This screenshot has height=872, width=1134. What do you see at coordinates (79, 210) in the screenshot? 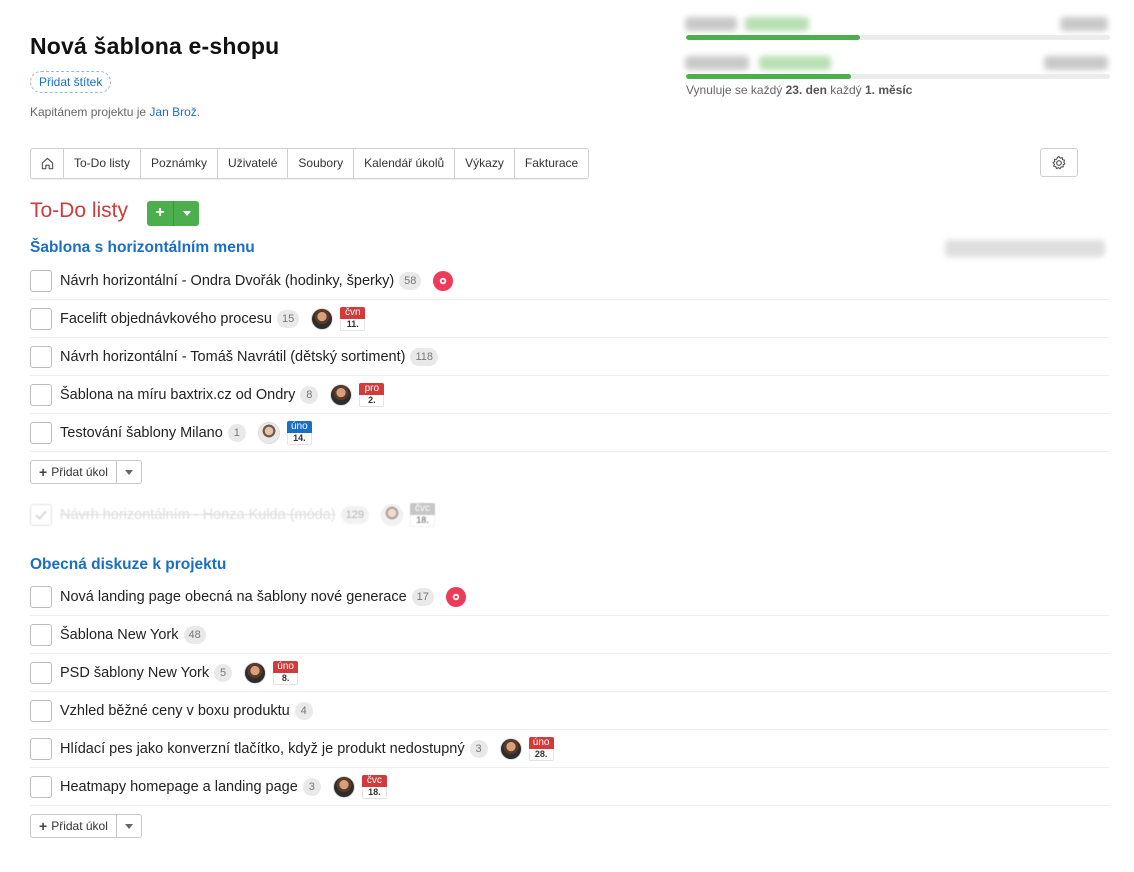
I see `section-title: To-Do listy` at bounding box center [79, 210].